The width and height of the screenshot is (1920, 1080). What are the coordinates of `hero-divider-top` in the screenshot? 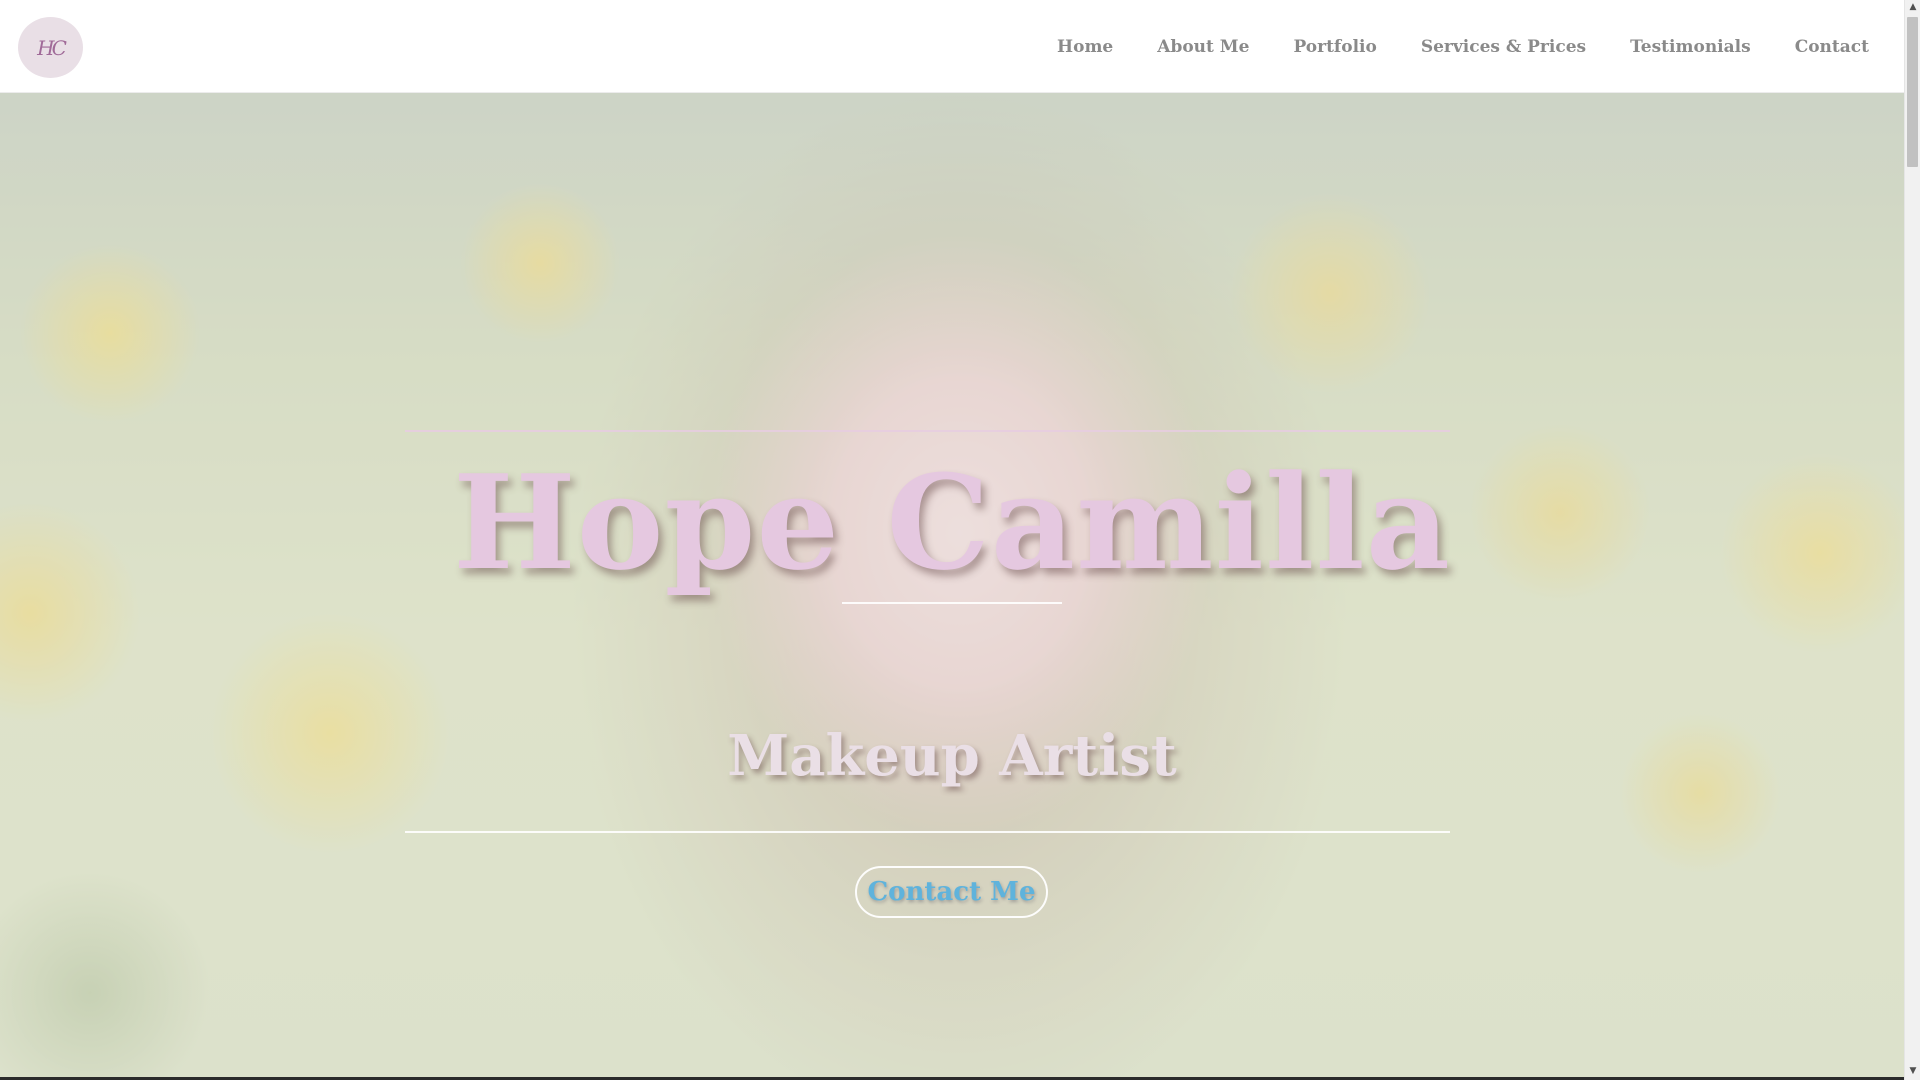 It's located at (927, 431).